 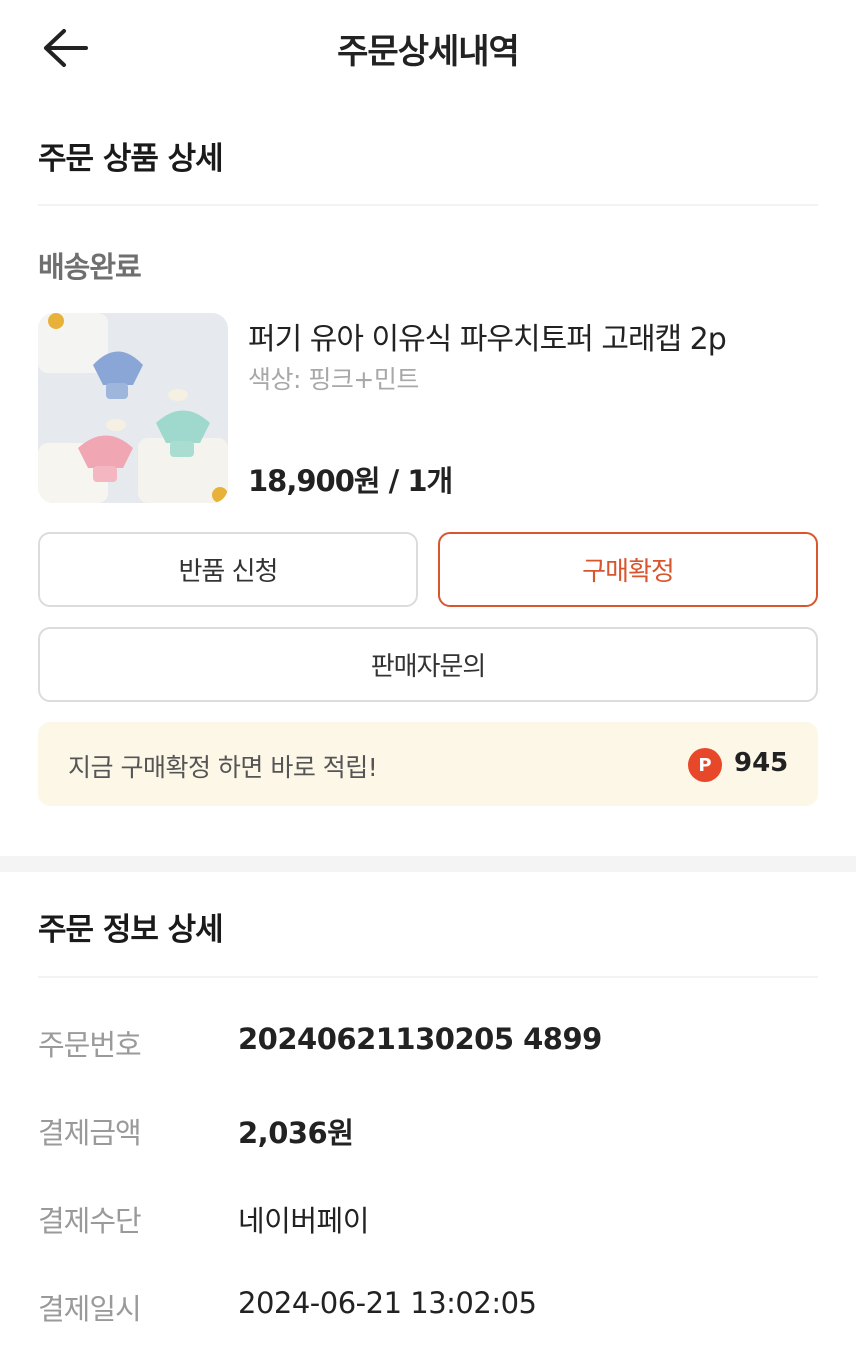 What do you see at coordinates (333, 379) in the screenshot?
I see `product-option: 색상: 핑크+민트` at bounding box center [333, 379].